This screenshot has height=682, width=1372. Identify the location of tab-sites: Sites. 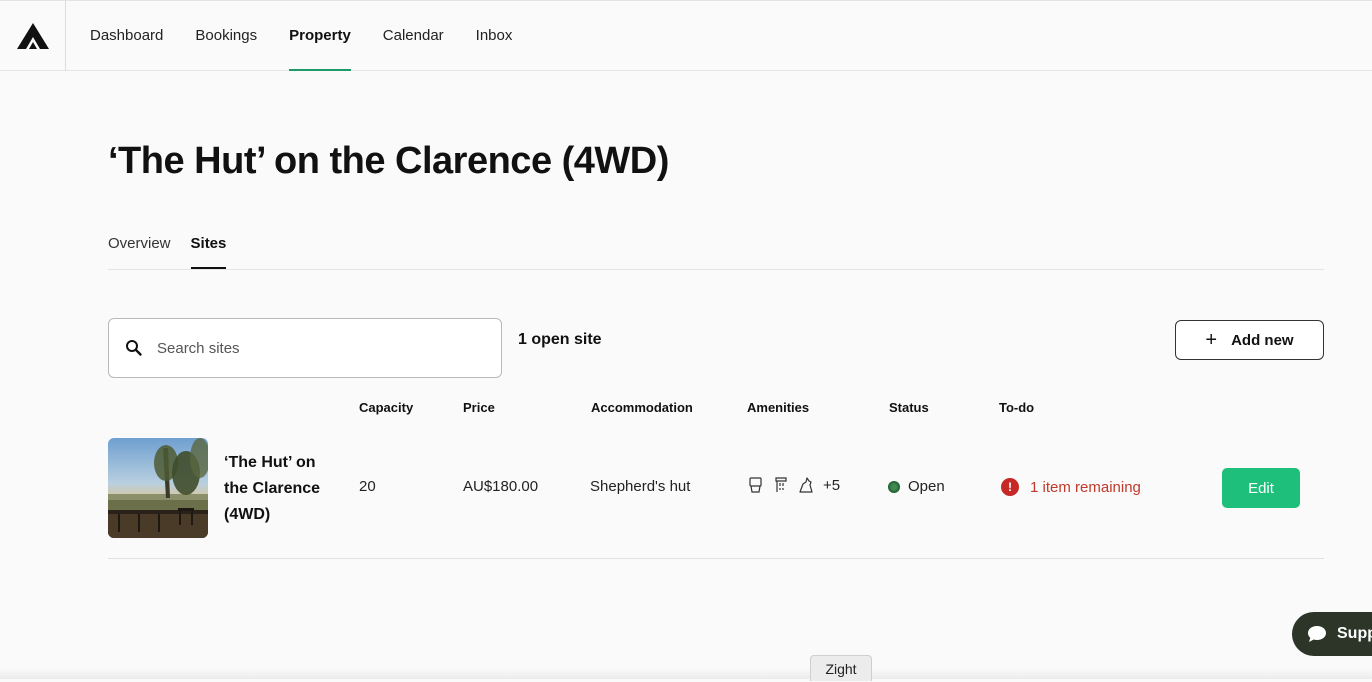
(208, 245).